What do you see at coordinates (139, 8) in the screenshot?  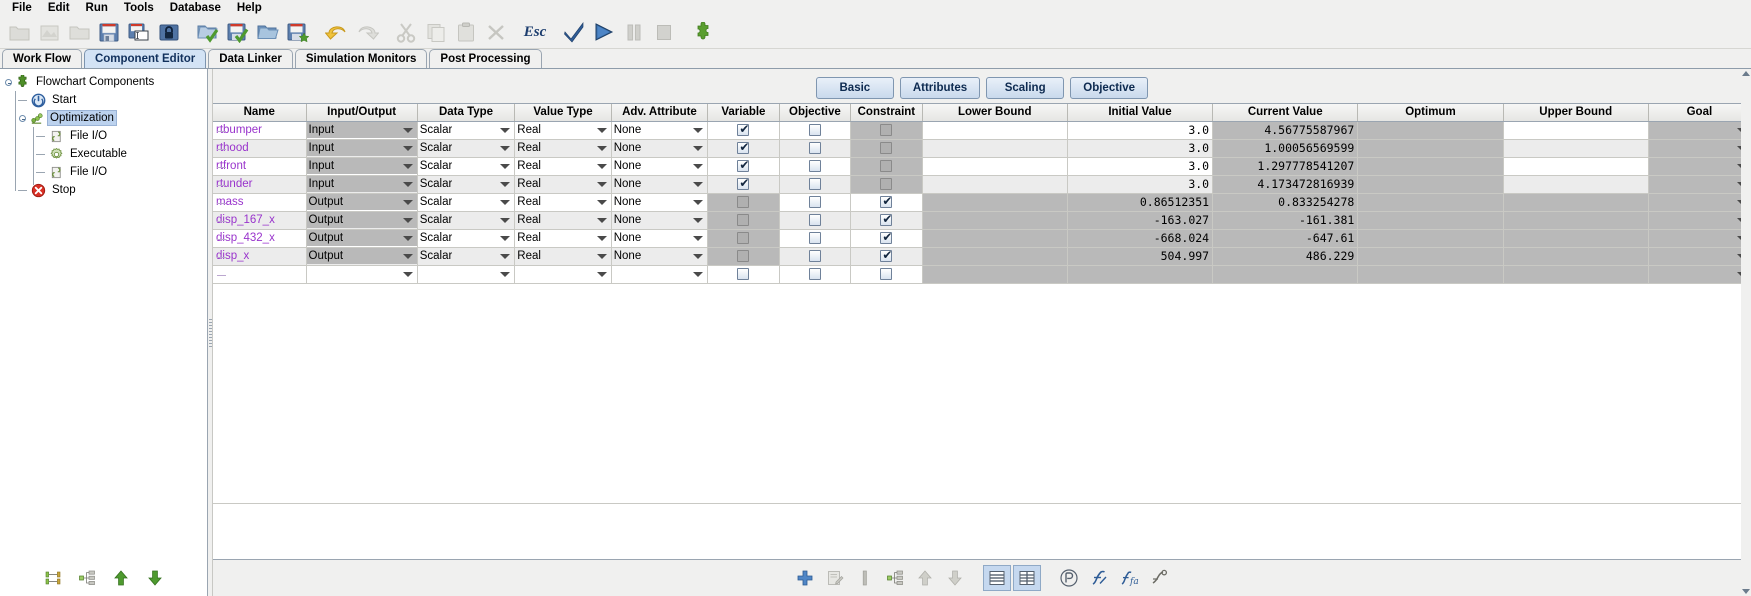 I see `menu-tools: Tools` at bounding box center [139, 8].